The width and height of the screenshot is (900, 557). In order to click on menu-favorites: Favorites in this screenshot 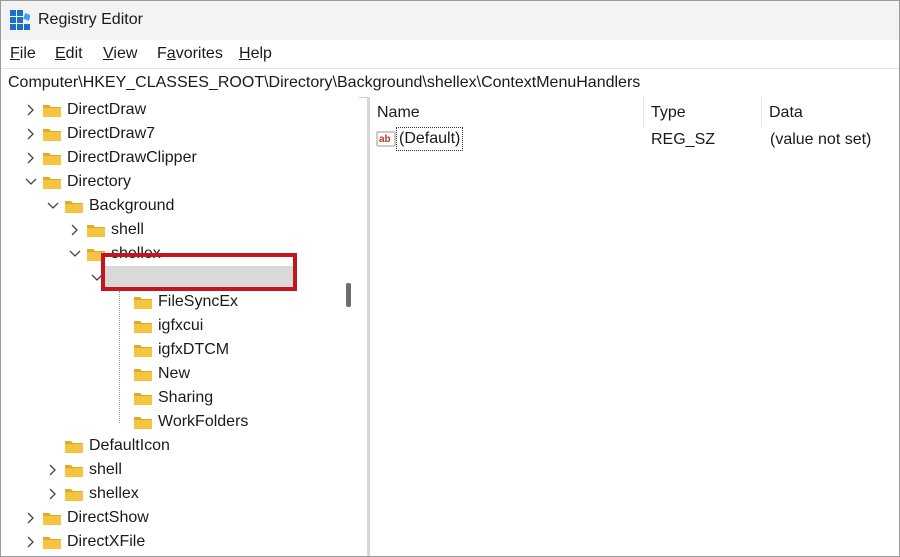, I will do `click(190, 54)`.